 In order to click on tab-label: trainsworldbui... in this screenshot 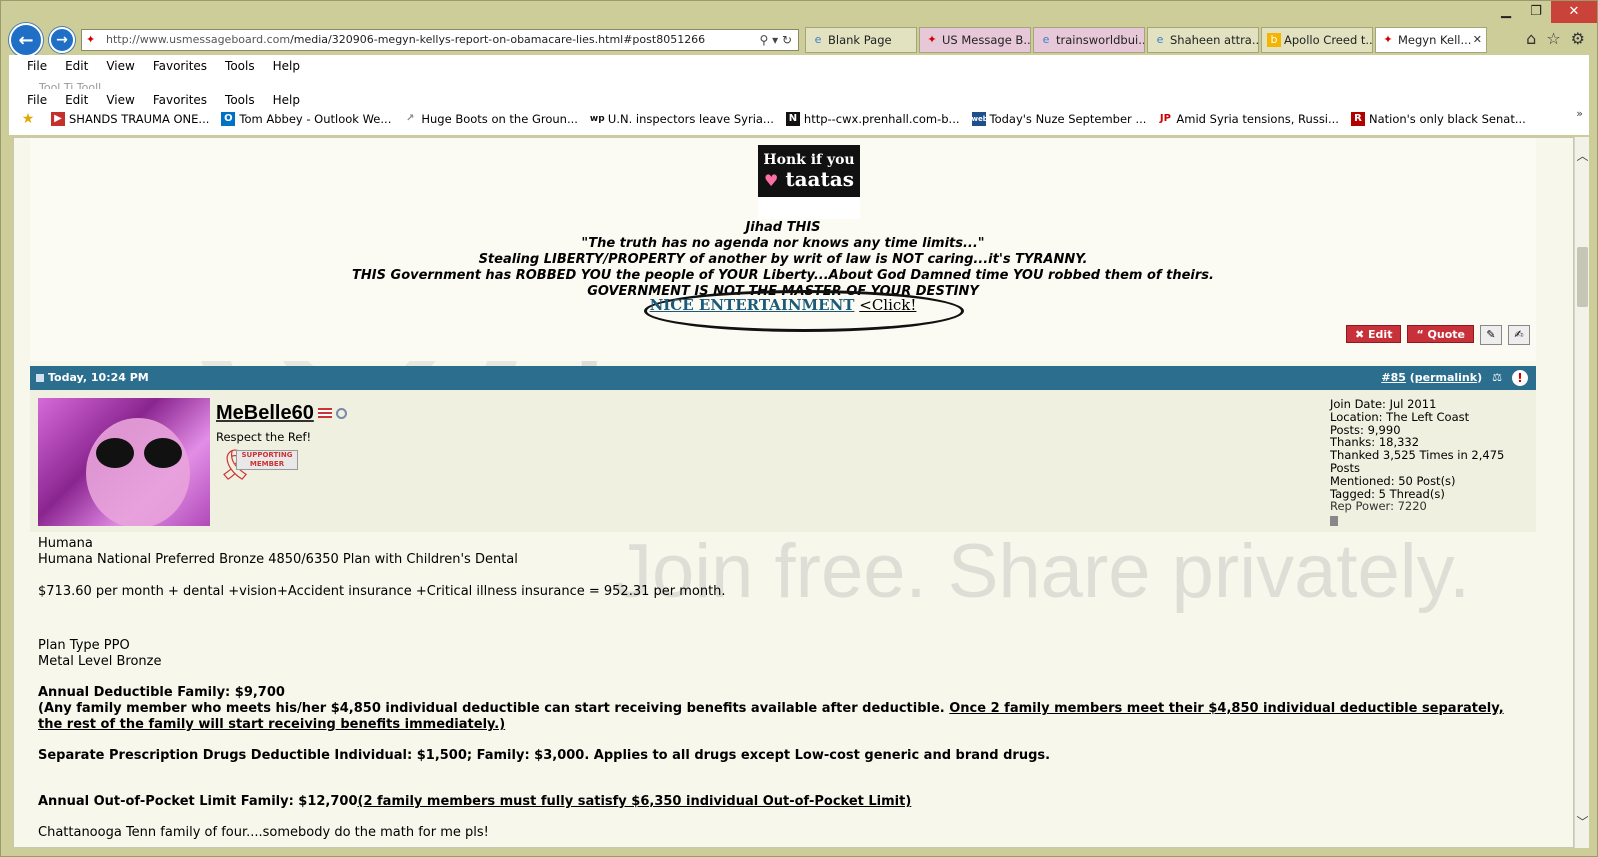, I will do `click(1100, 40)`.